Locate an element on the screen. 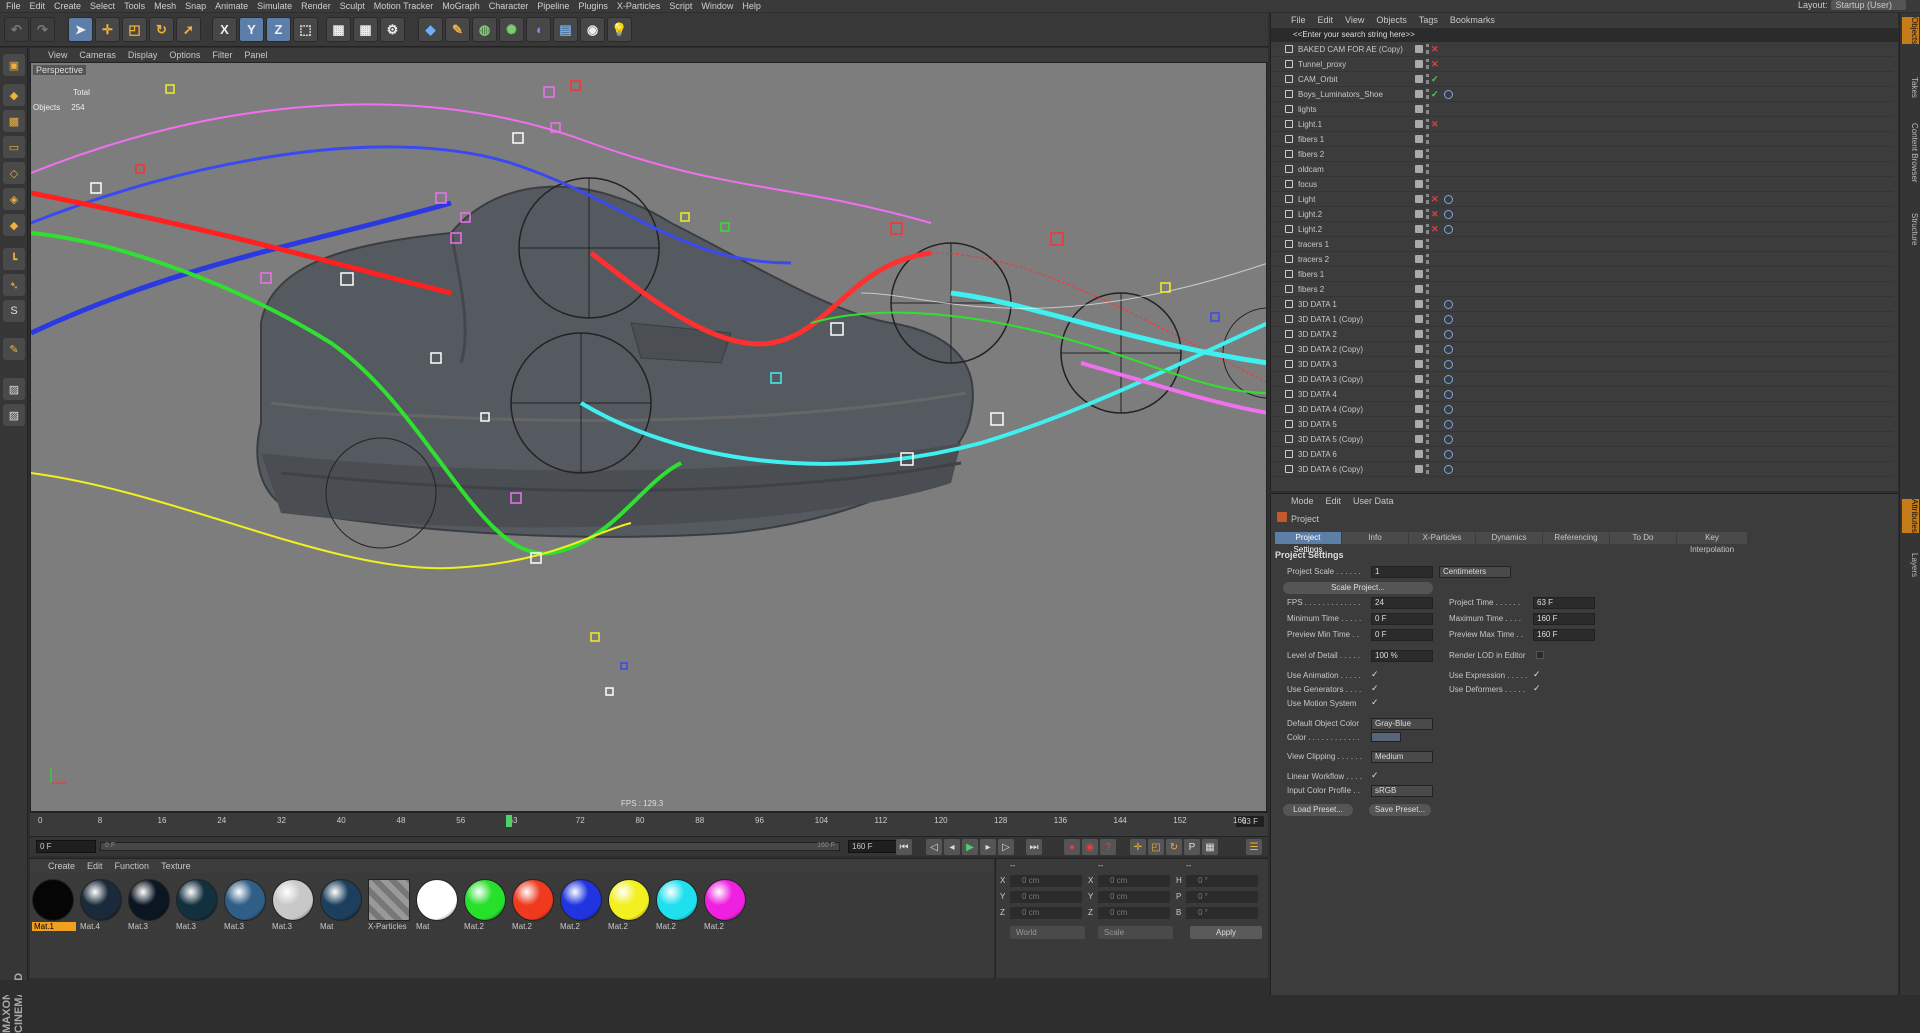  coord-field-p: P 0 ° is located at coordinates (1217, 897).